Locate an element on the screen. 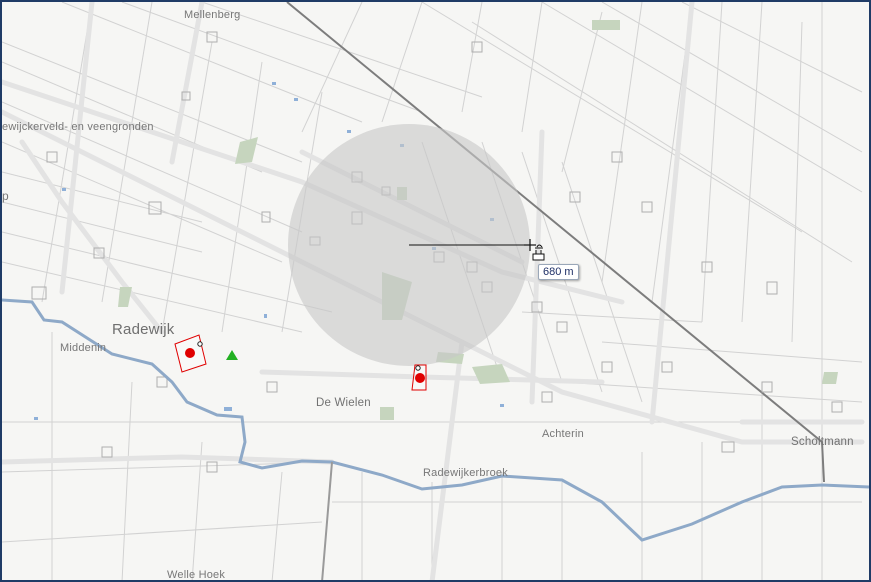 Image resolution: width=871 pixels, height=582 pixels. place-label-veengronden: ewijckerveld- en veengronden is located at coordinates (78, 127).